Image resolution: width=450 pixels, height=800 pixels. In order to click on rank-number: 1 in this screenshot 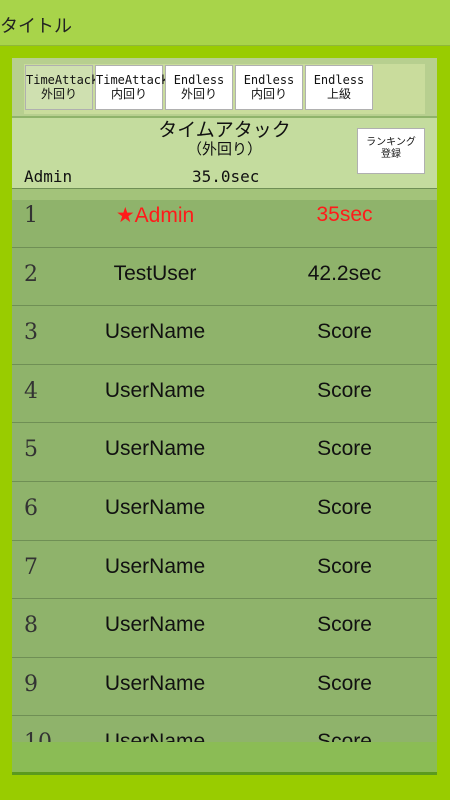, I will do `click(31, 215)`.